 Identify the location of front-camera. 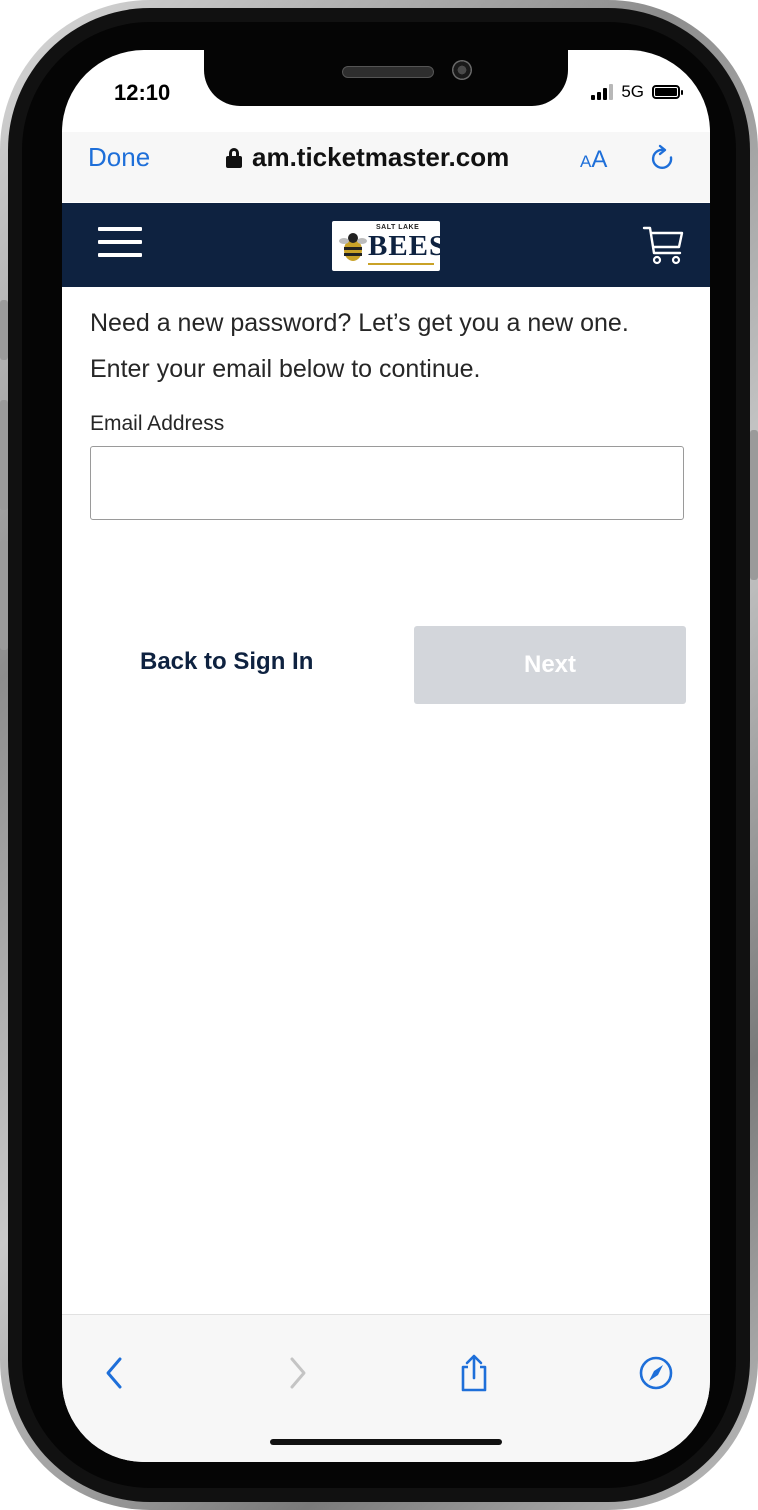
(462, 70).